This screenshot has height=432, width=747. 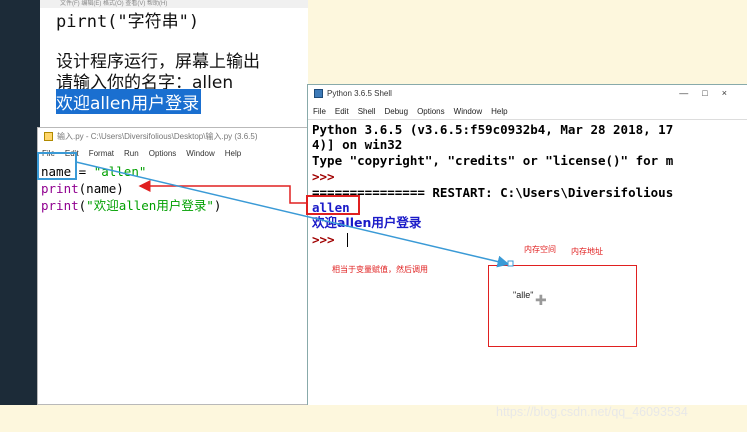 I want to click on memory-address-label: 内存地址, so click(x=587, y=251).